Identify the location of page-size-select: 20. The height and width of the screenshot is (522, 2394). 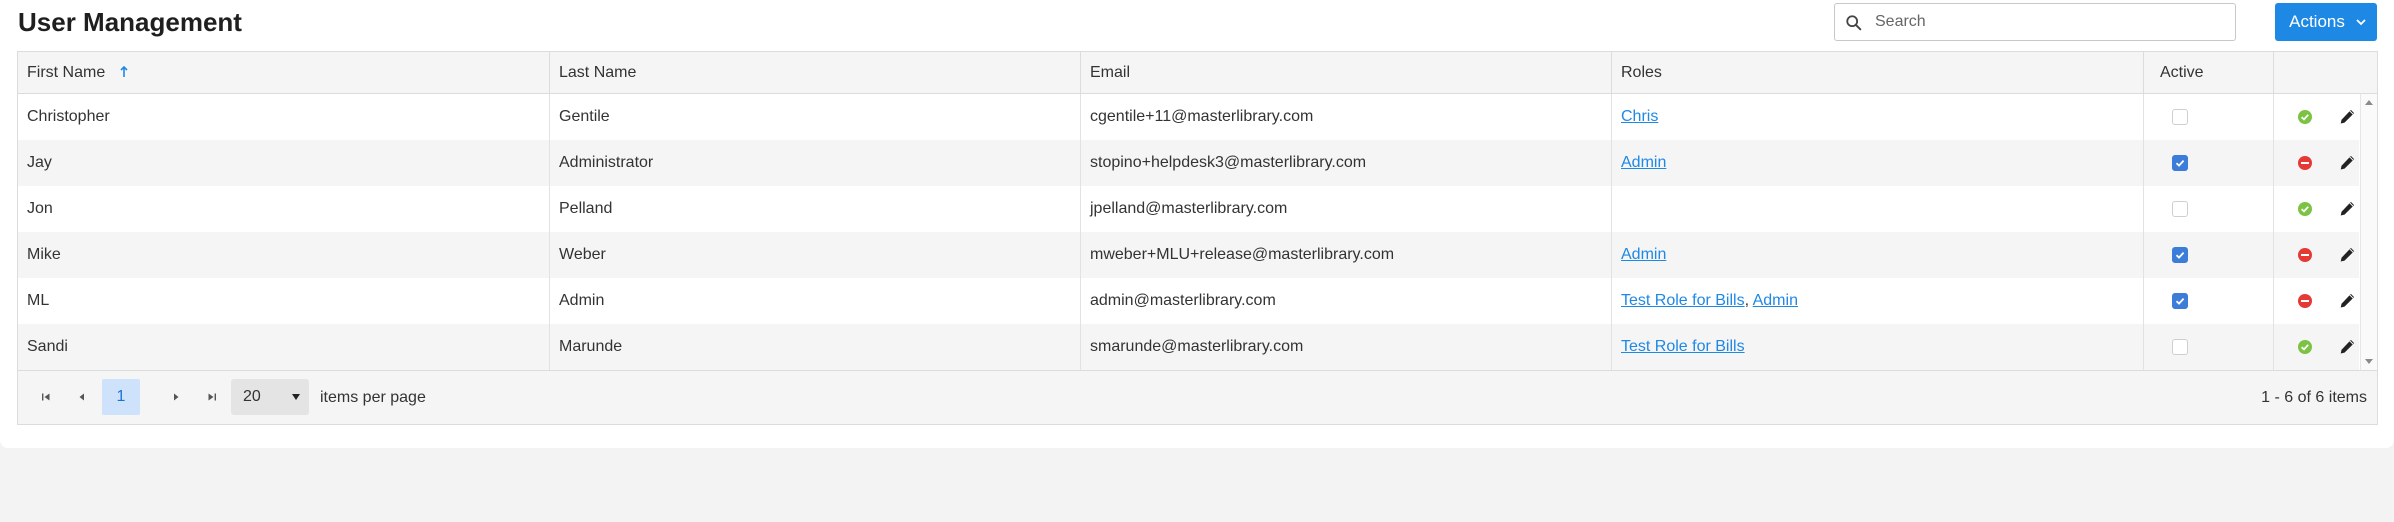
(270, 397).